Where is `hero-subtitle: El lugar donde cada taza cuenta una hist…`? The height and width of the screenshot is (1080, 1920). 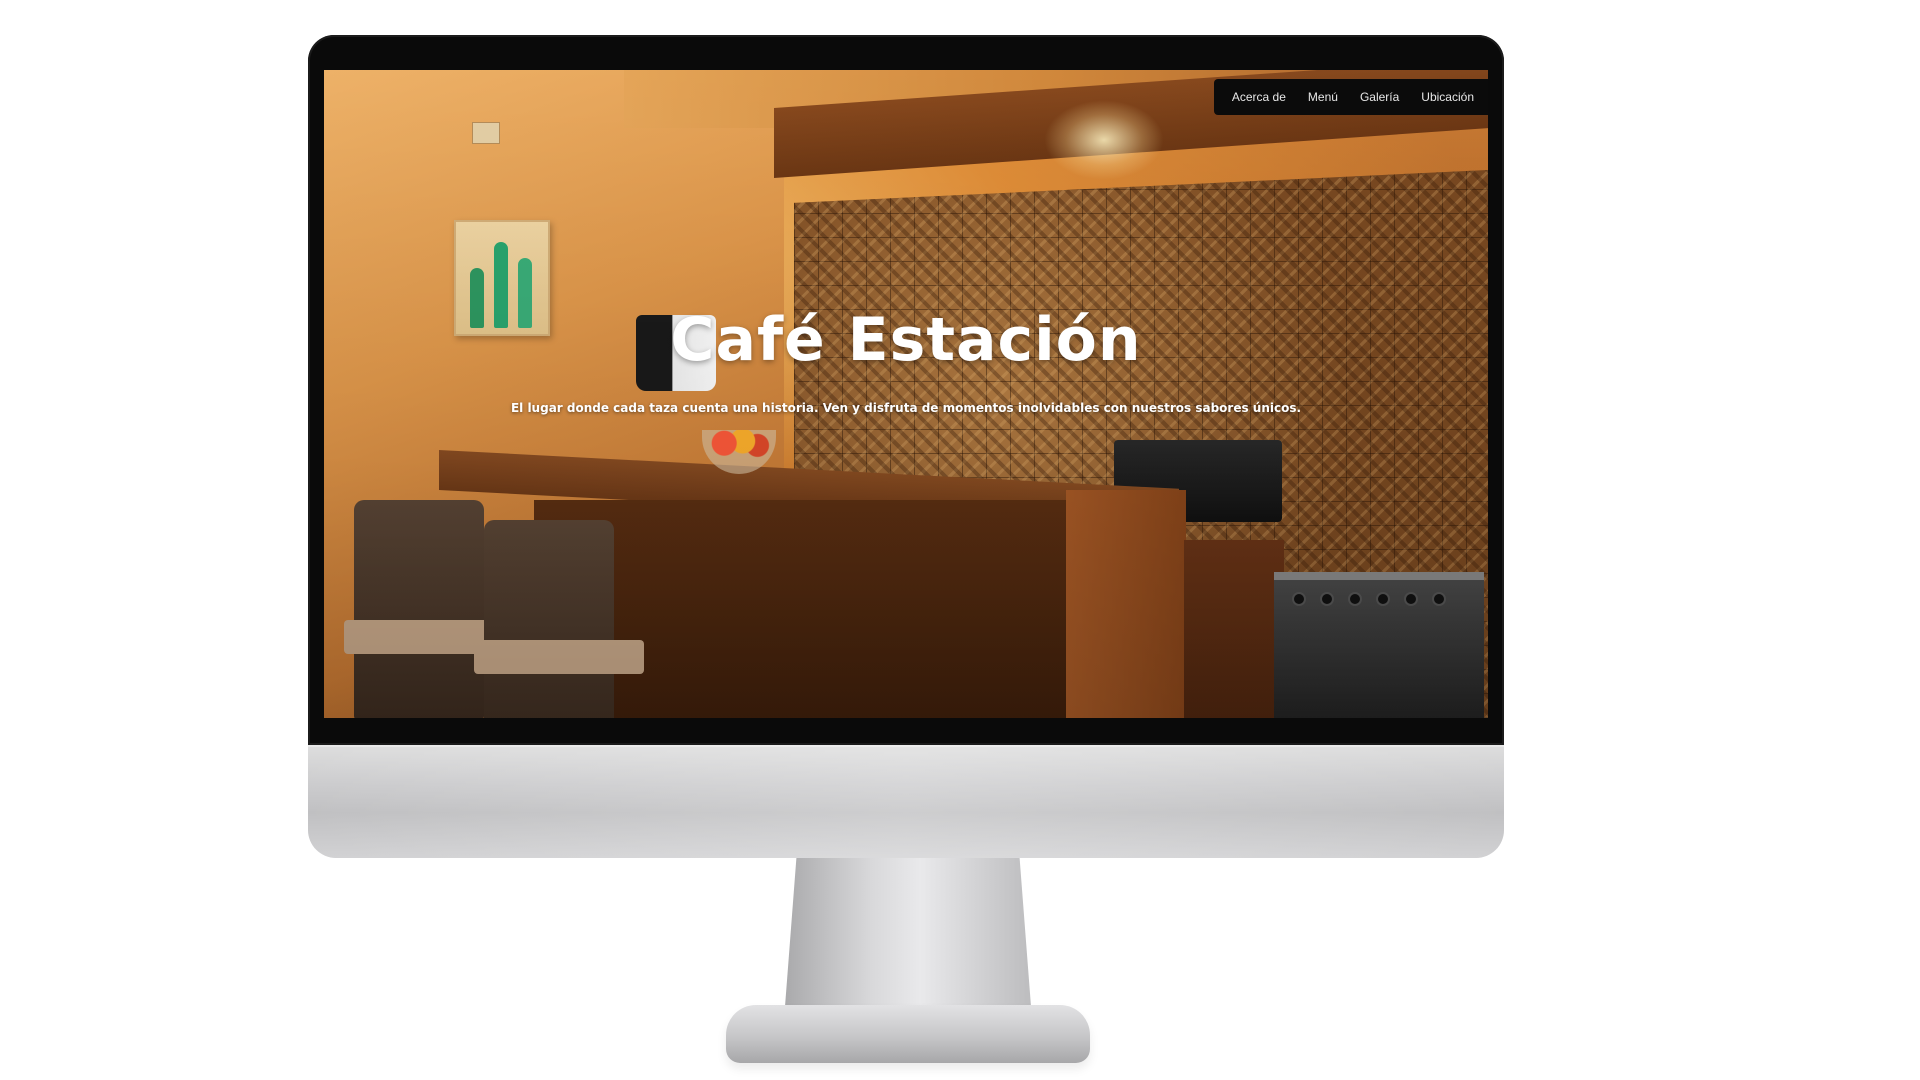
hero-subtitle: El lugar donde cada taza cuenta una hist… is located at coordinates (906, 408).